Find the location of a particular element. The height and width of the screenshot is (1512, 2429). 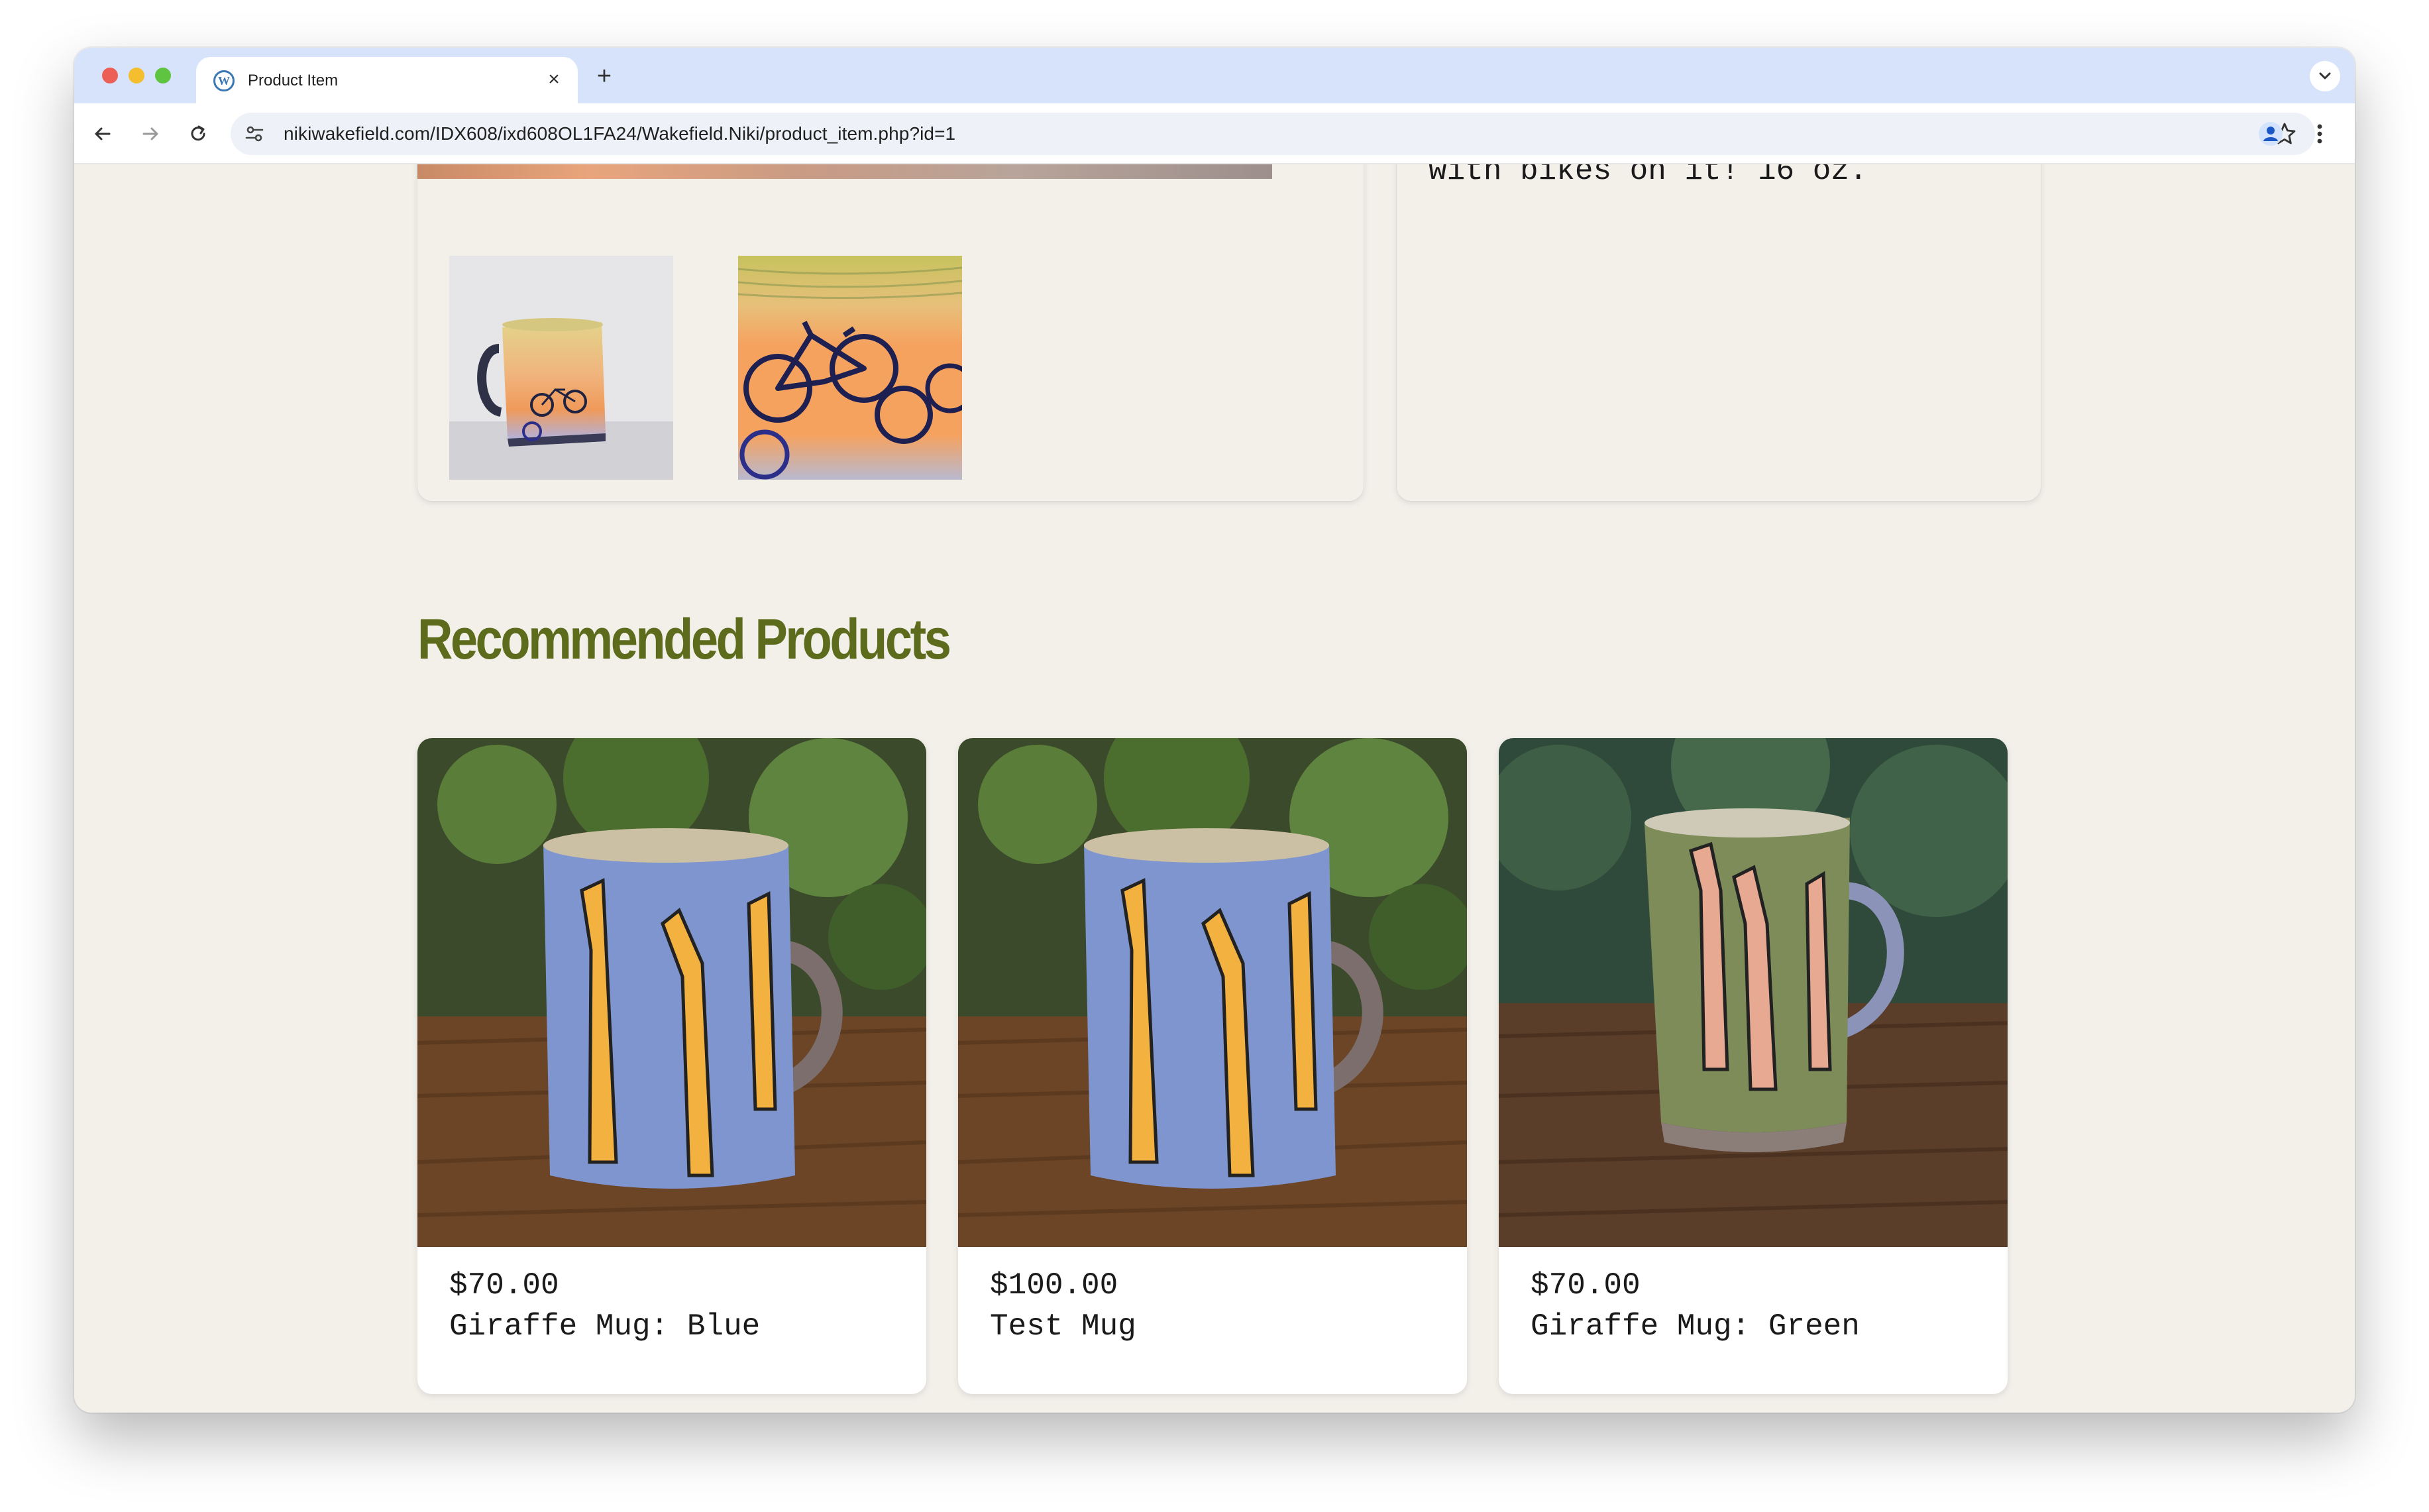

more-vertical-icon is located at coordinates (2319, 134).